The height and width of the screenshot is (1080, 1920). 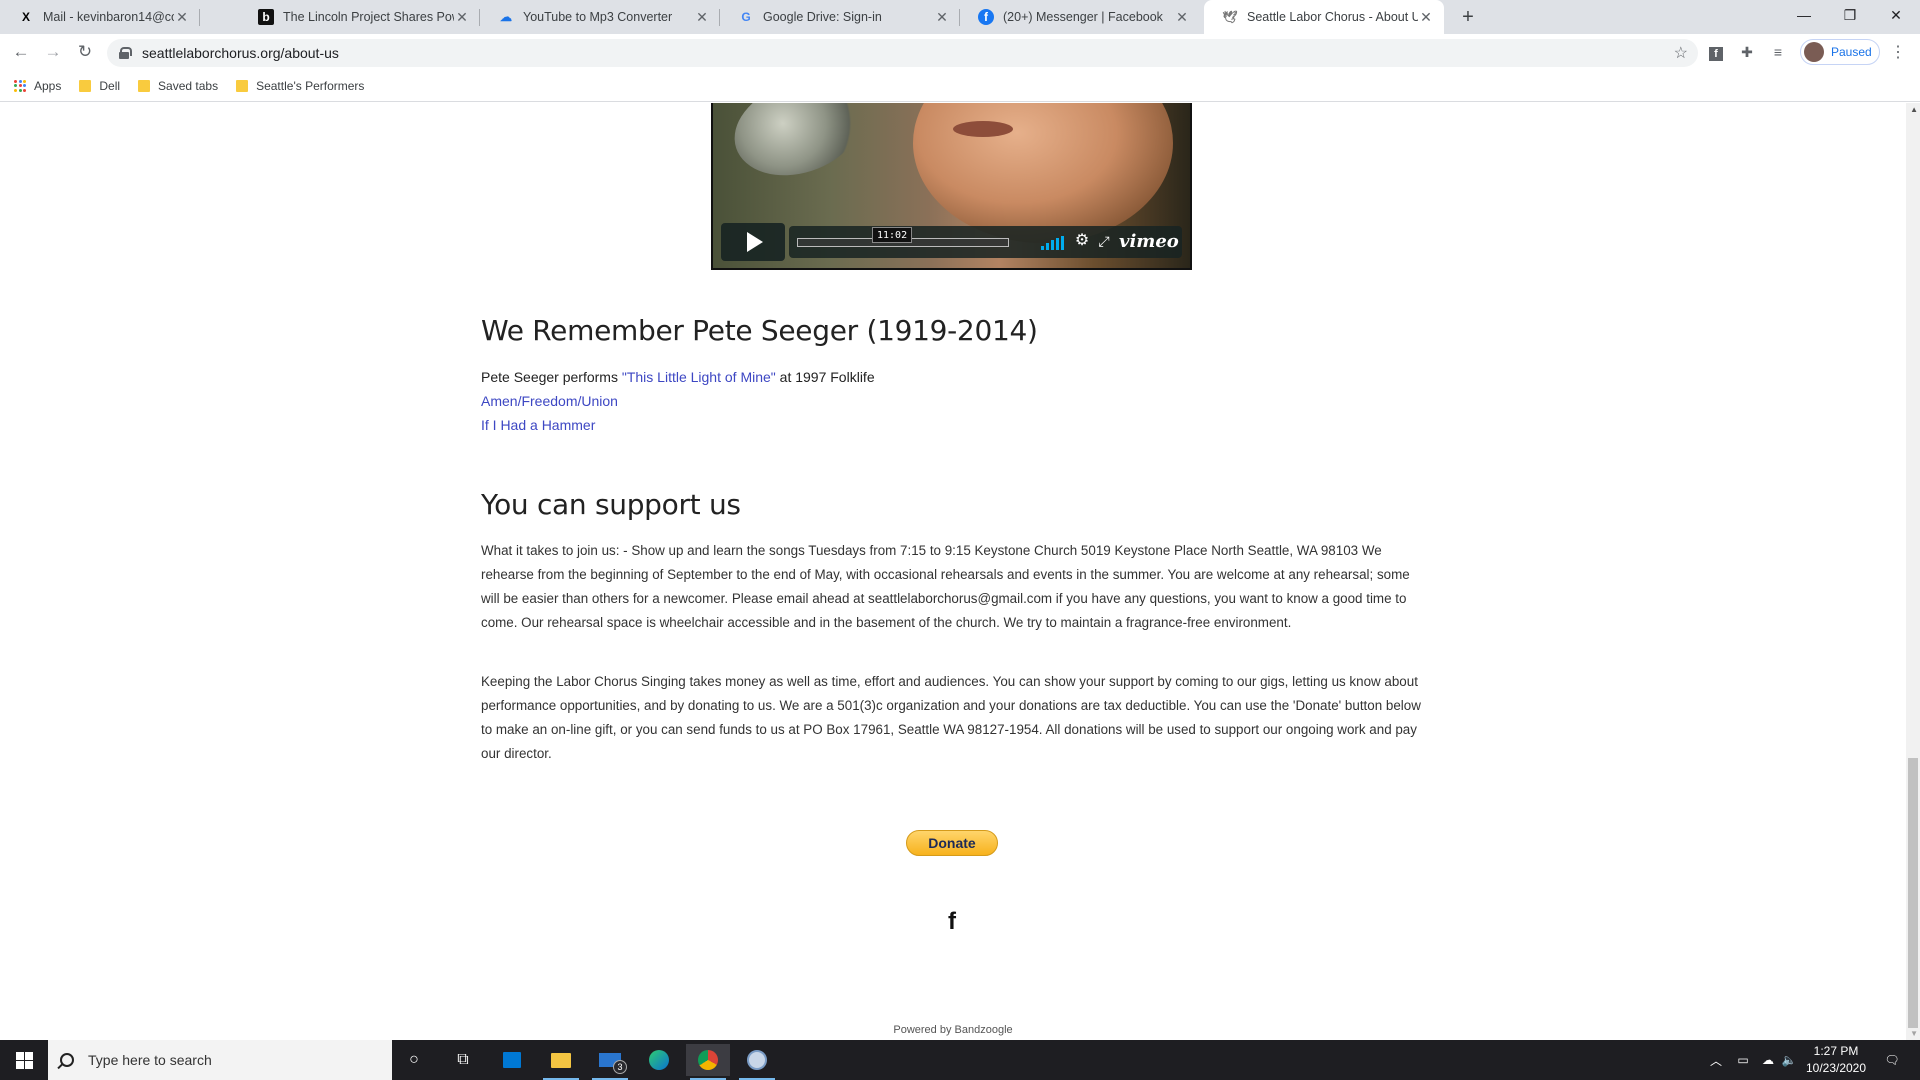 What do you see at coordinates (1082, 241) in the screenshot?
I see `settings-gear-icon: ⚙` at bounding box center [1082, 241].